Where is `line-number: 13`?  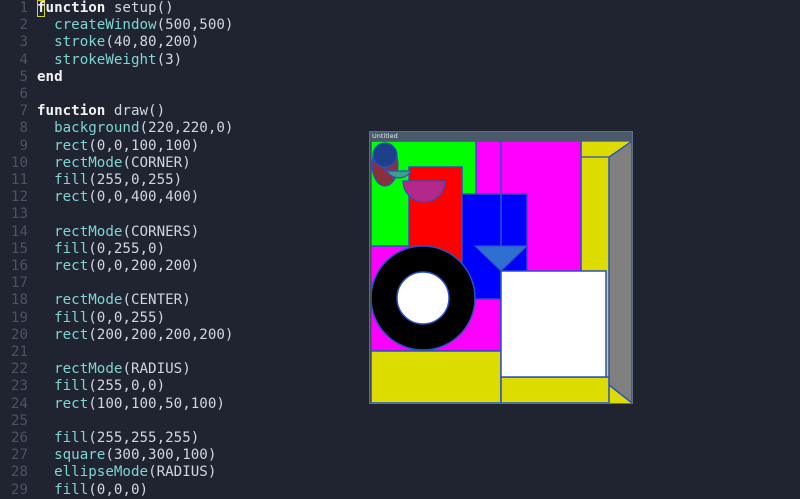
line-number: 13 is located at coordinates (19, 214).